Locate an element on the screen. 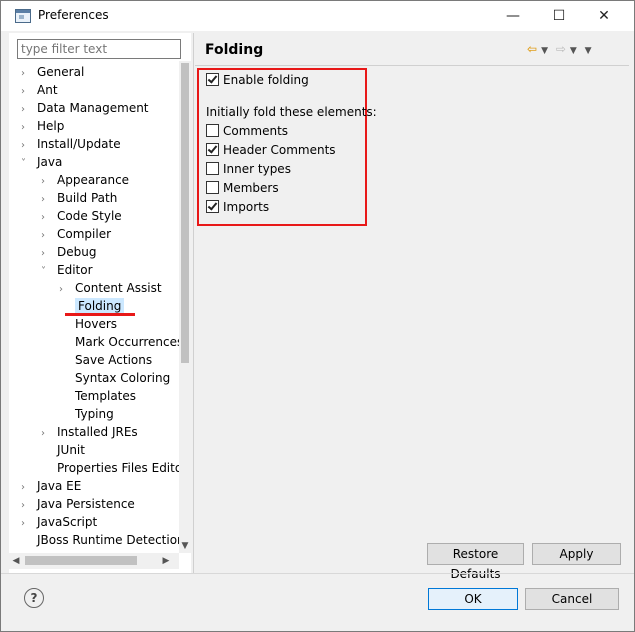 The width and height of the screenshot is (635, 632). scroll-down-icon: ▼ is located at coordinates (185, 546).